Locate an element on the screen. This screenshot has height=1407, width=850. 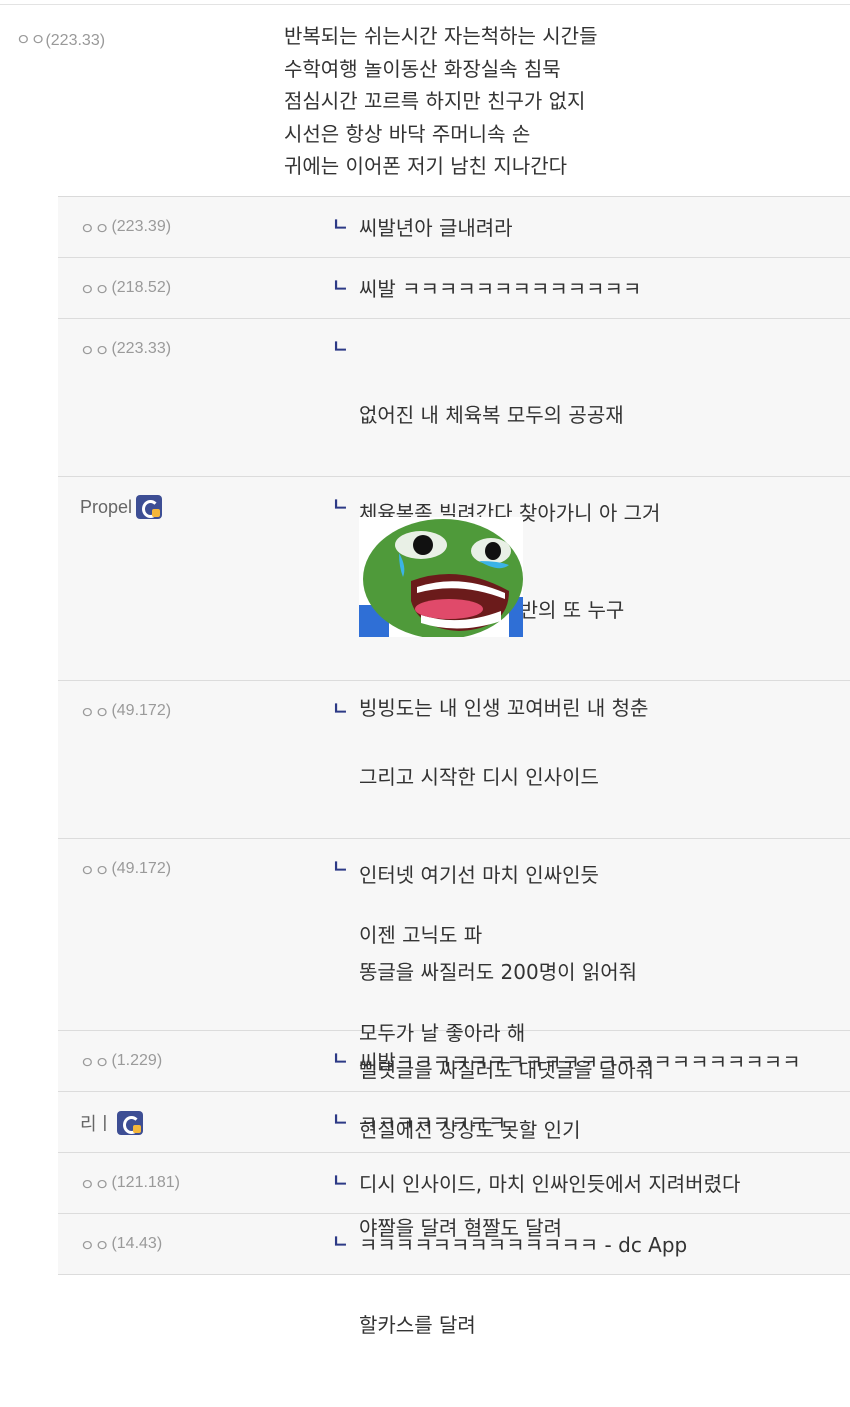
reply-author: ㅇㅇ (121.181) is located at coordinates (130, 1183).